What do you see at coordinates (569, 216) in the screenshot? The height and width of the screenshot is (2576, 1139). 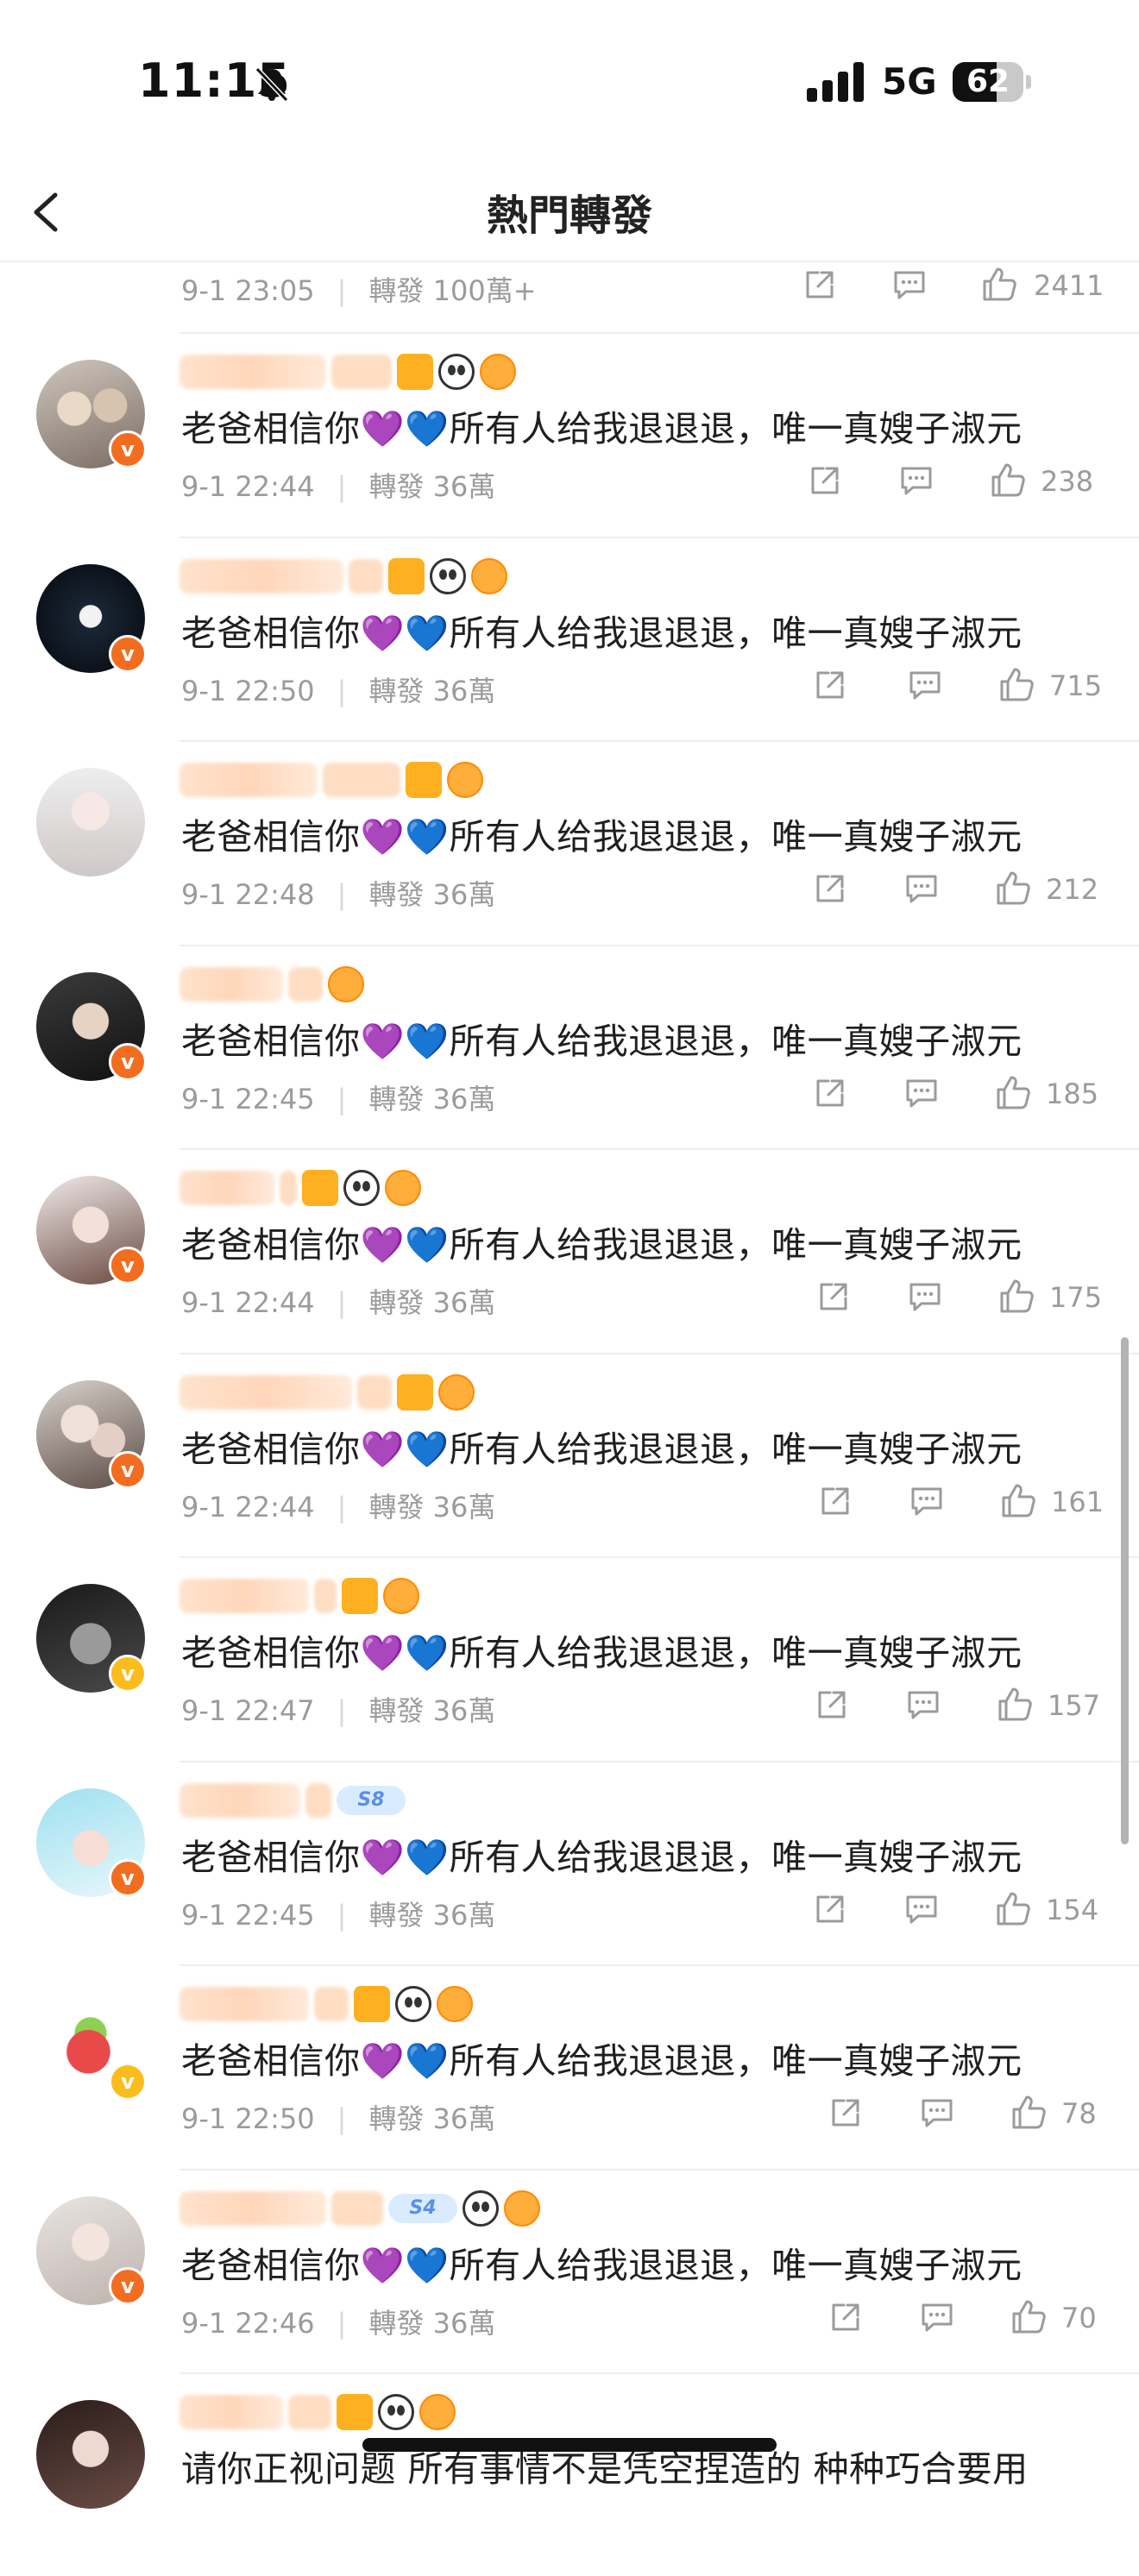 I see `page-title: 熱門轉發` at bounding box center [569, 216].